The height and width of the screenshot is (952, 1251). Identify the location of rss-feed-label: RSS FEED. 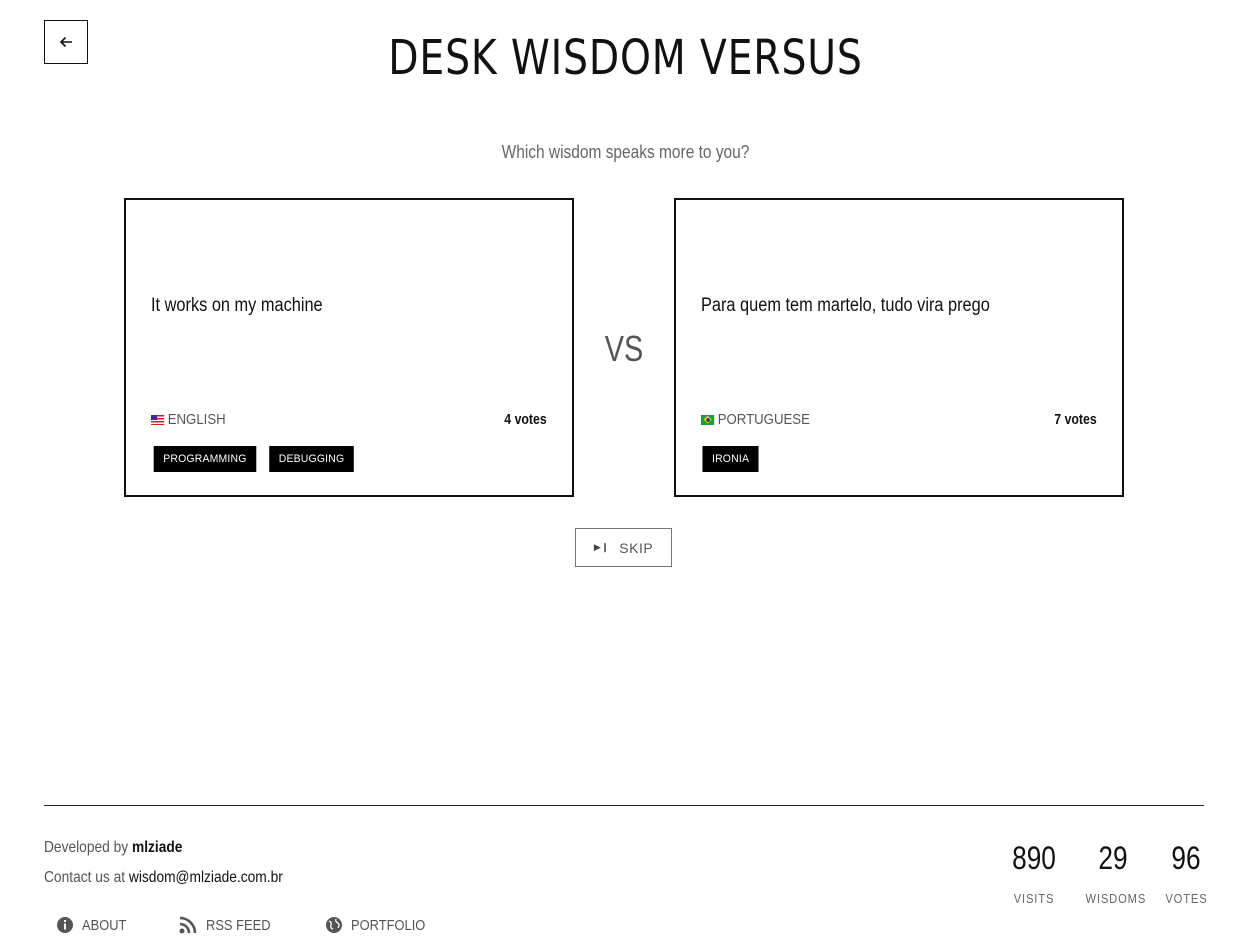
(238, 925).